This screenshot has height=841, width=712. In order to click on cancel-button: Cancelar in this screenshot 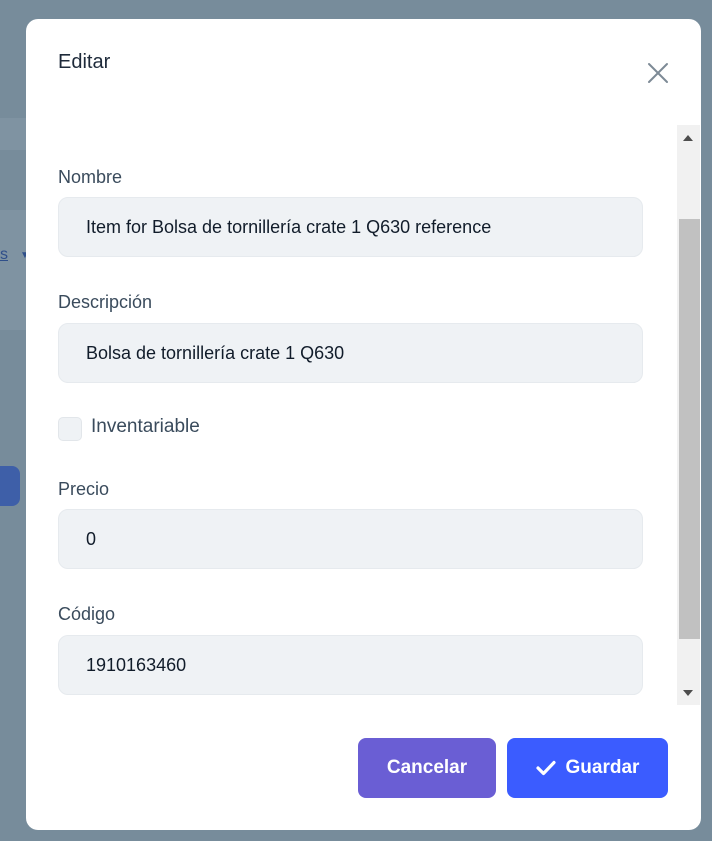, I will do `click(427, 768)`.